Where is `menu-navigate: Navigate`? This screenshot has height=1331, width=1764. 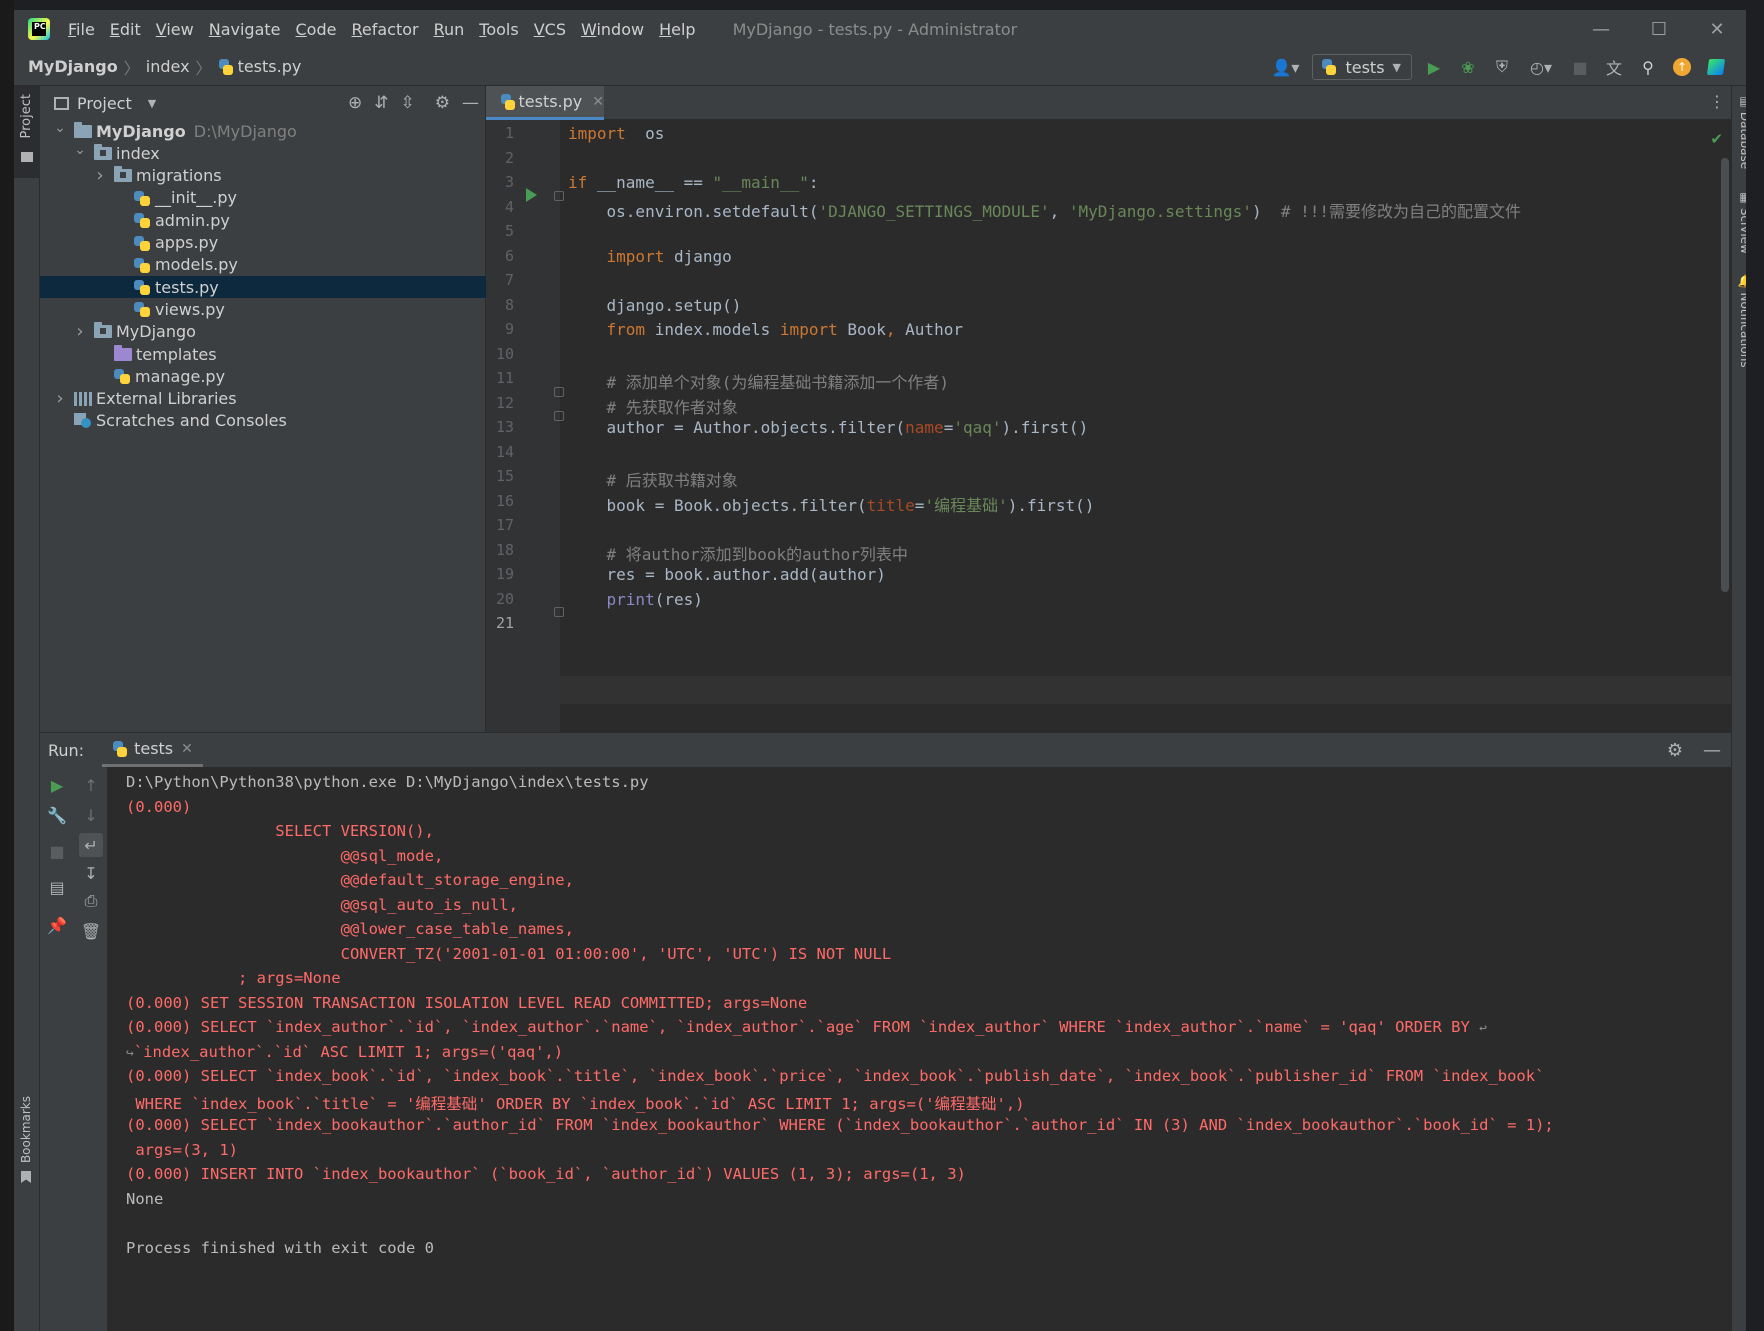
menu-navigate: Navigate is located at coordinates (245, 29).